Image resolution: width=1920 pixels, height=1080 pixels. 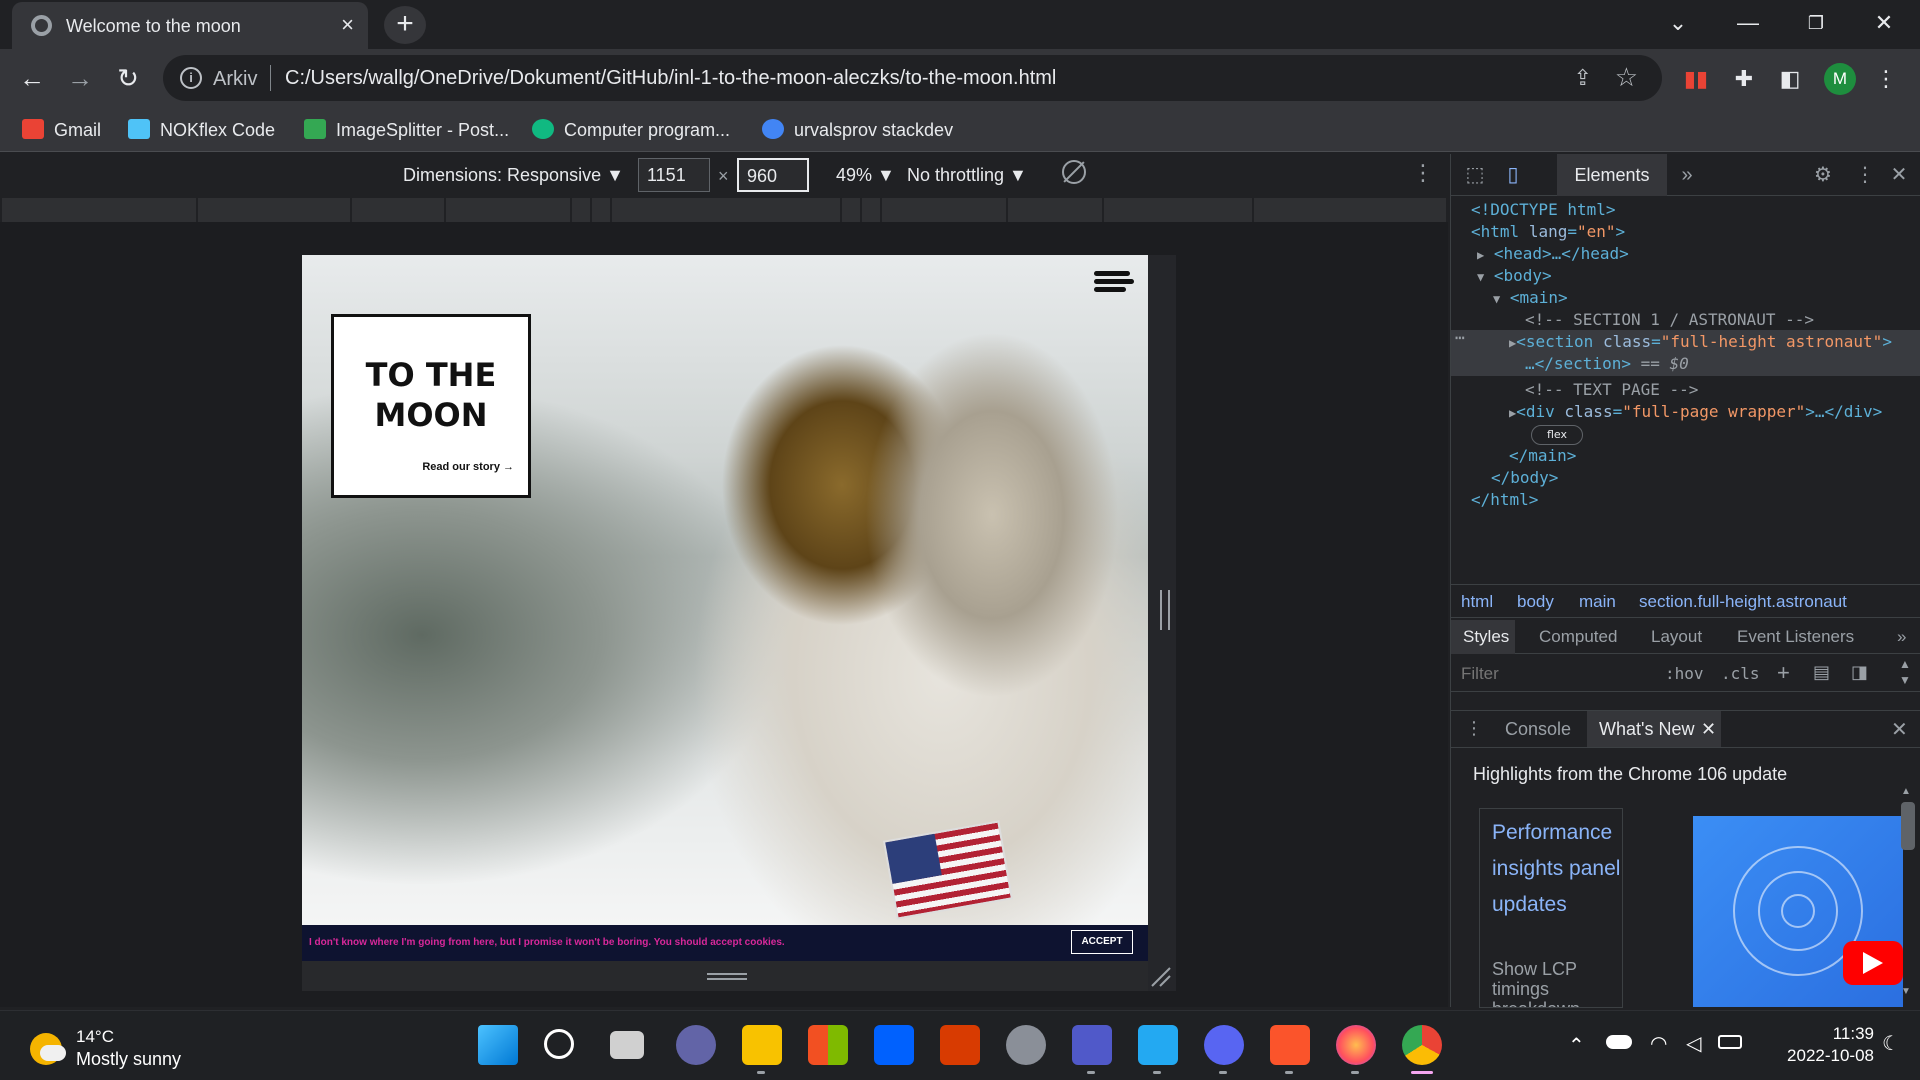 I want to click on viewport-bottom-resizer, so click(x=725, y=976).